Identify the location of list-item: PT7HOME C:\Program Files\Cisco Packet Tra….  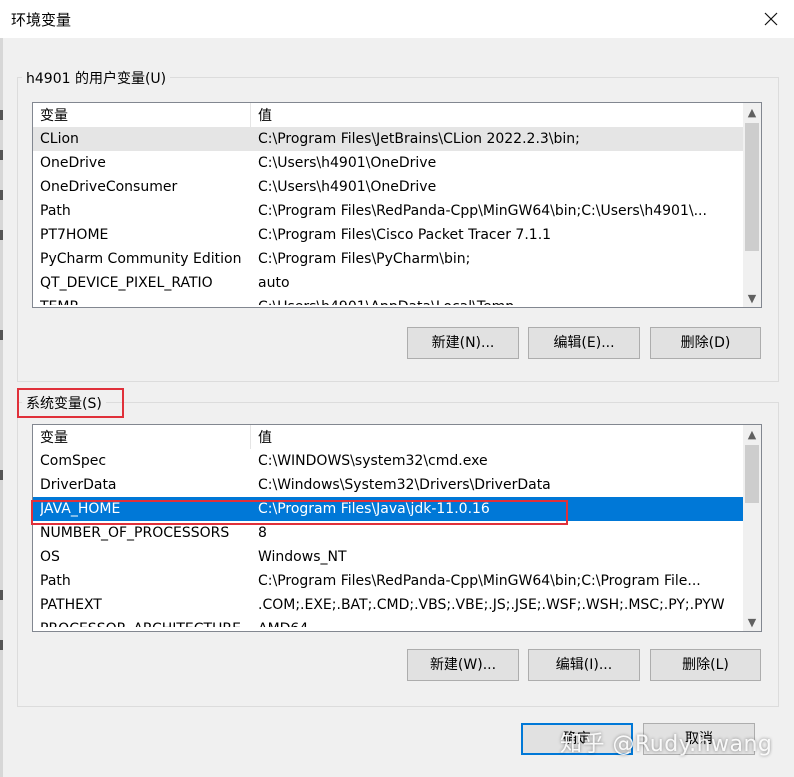
(388, 235).